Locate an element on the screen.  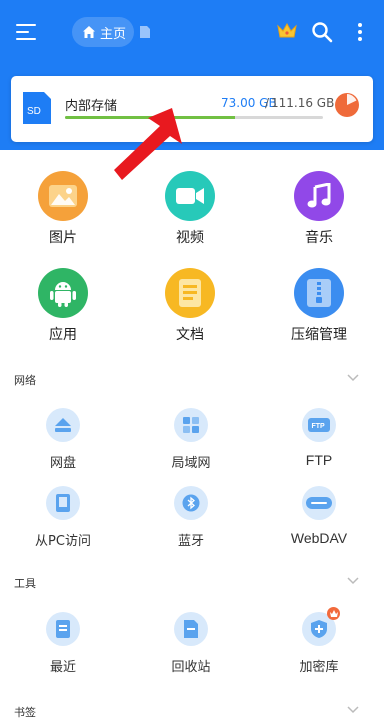
category-pictures: 图片 is located at coordinates (63, 209).